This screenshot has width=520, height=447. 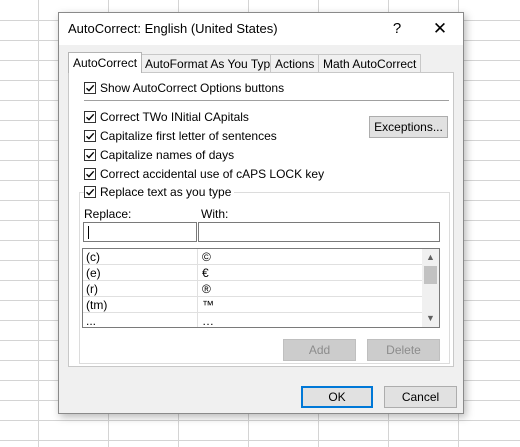 What do you see at coordinates (252, 289) in the screenshot?
I see `list-item: (r) ®` at bounding box center [252, 289].